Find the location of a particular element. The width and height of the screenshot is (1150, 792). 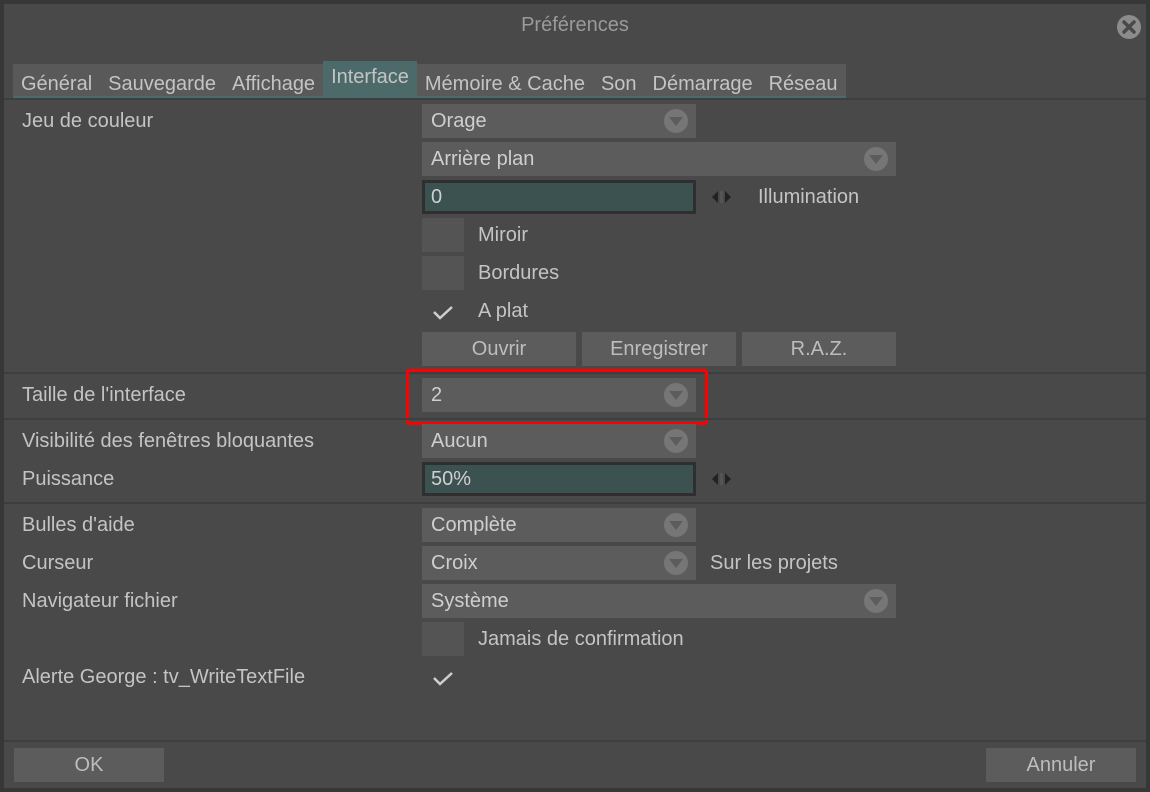

tooltips-select: Complète is located at coordinates (559, 525).